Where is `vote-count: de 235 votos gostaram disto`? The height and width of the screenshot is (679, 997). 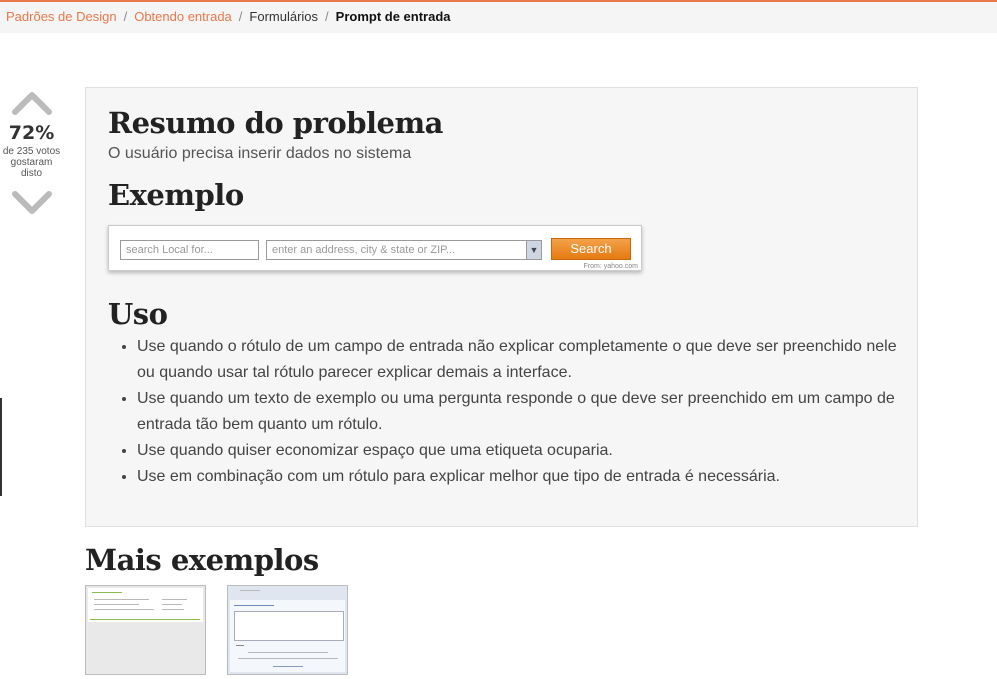
vote-count: de 235 votos gostaram disto is located at coordinates (31, 162).